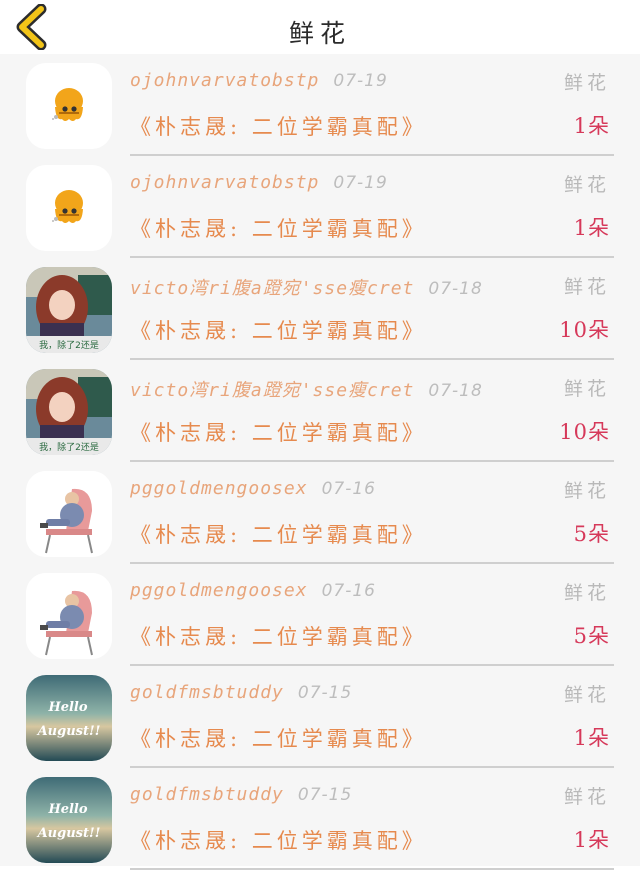 This screenshot has width=640, height=870. I want to click on header-bar: 鲜花, so click(320, 27).